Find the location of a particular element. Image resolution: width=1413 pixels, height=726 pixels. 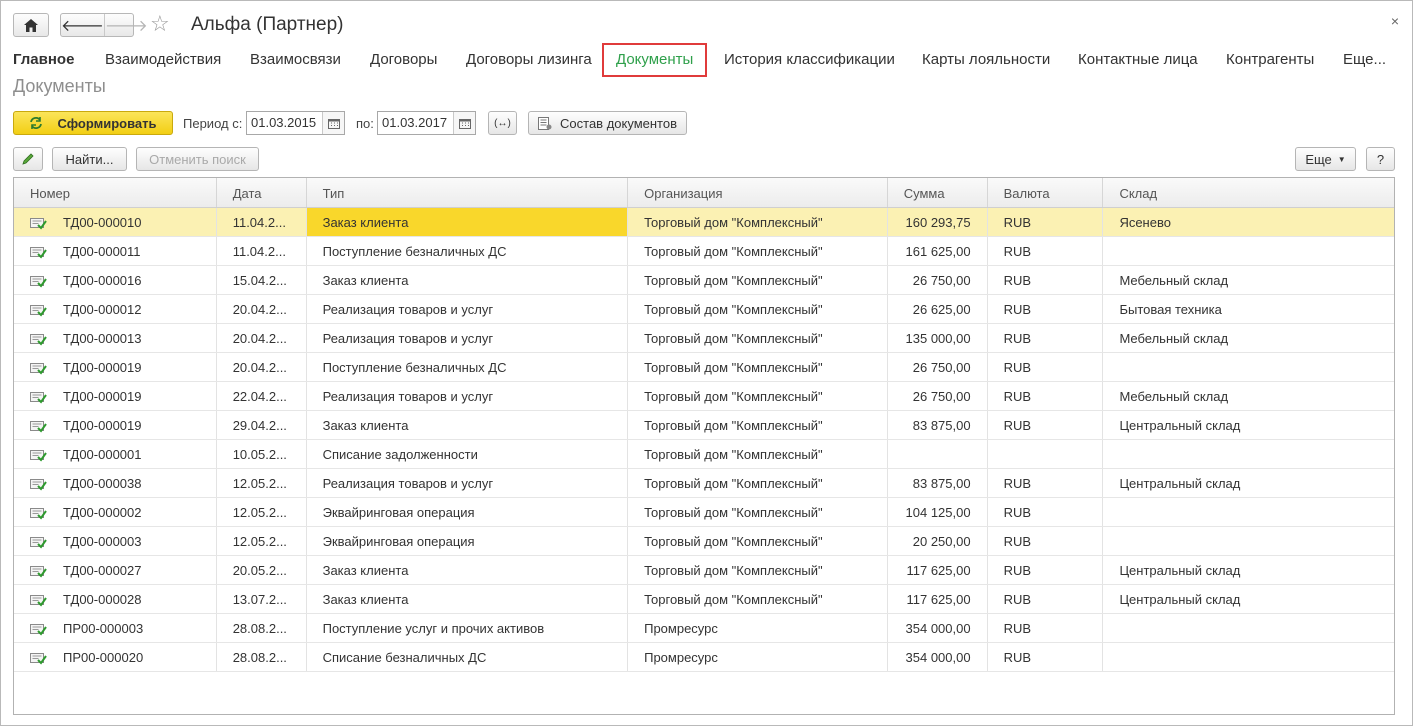

tab-contact-persons: Контактные лица is located at coordinates (1138, 60).